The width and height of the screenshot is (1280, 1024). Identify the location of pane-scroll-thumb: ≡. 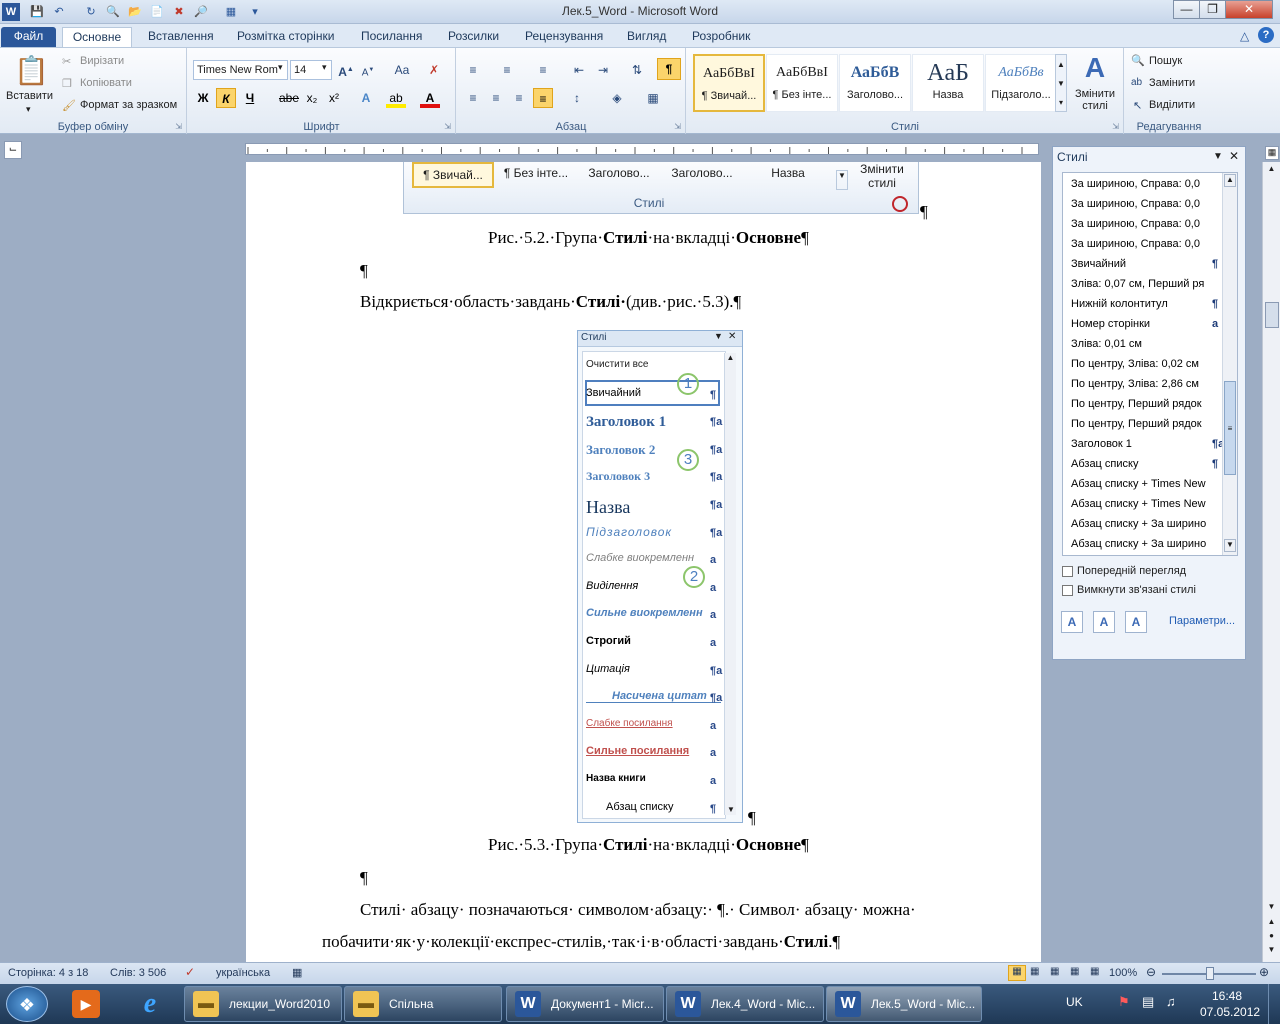
(1230, 428).